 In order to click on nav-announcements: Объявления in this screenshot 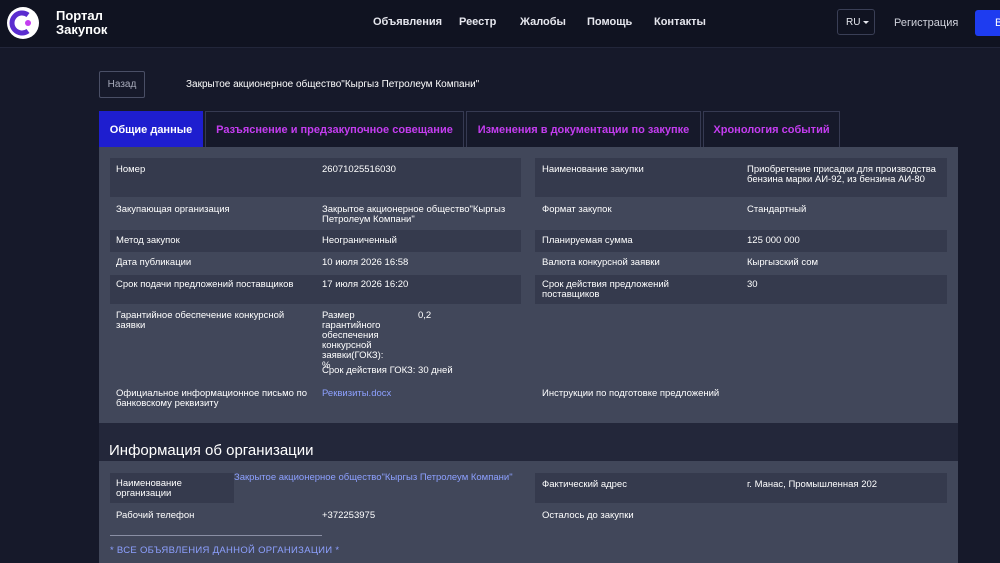, I will do `click(407, 22)`.